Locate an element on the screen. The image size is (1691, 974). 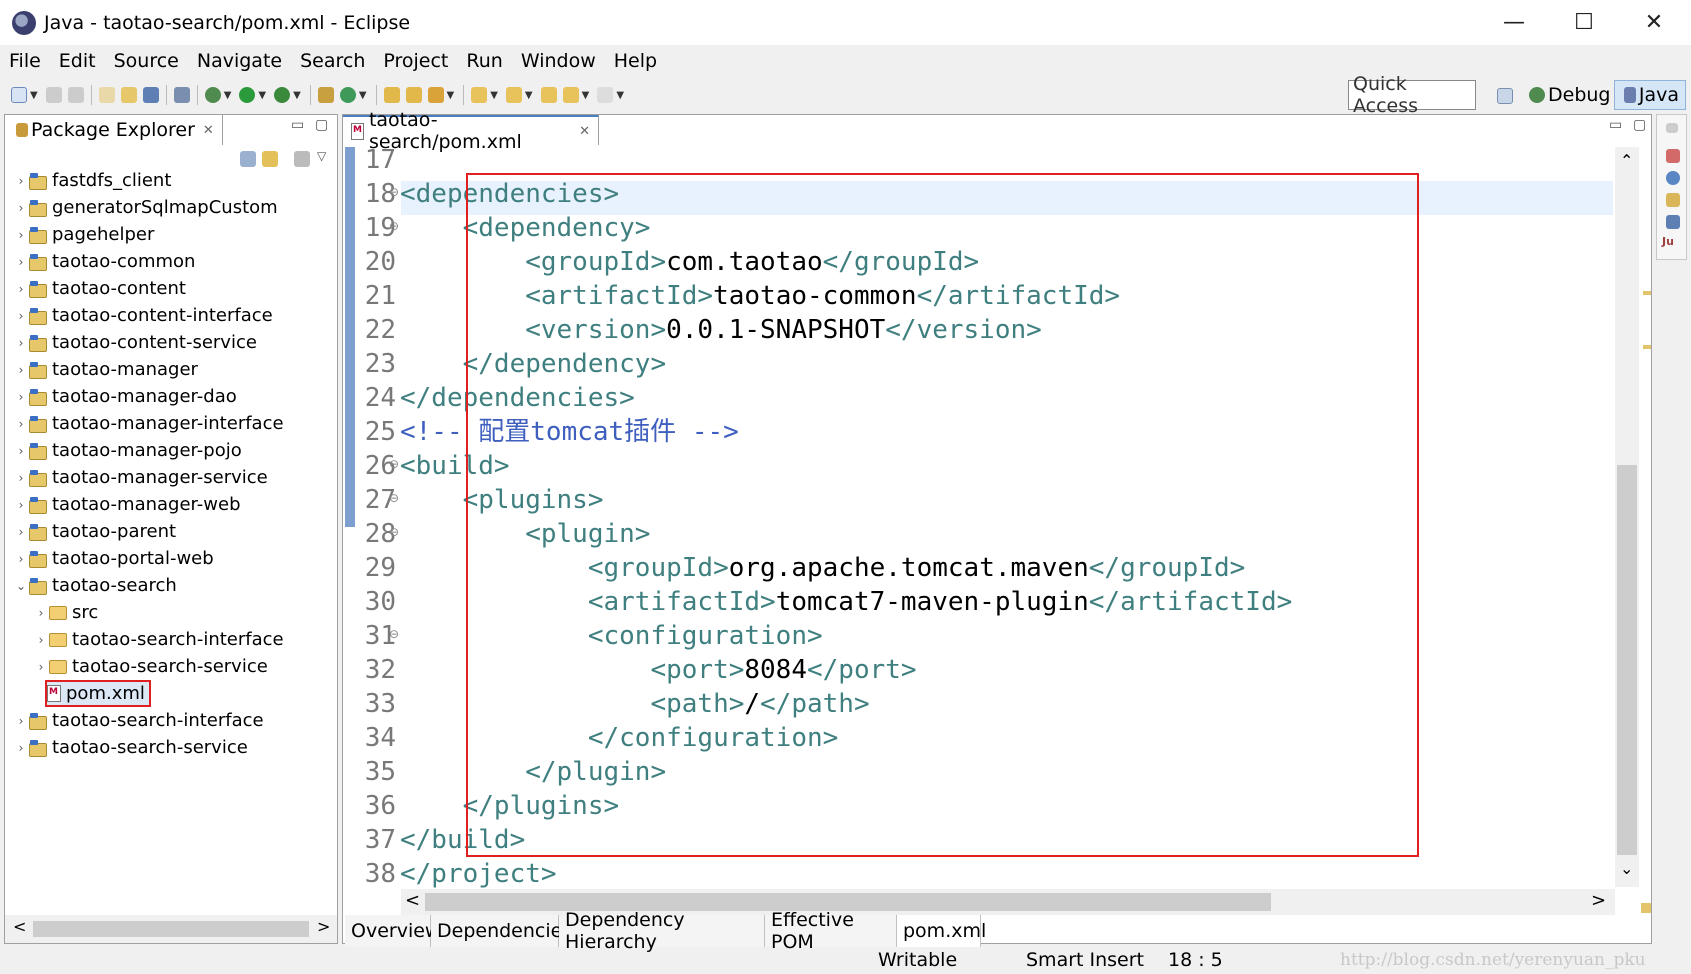
last-edit-icon is located at coordinates (548, 95).